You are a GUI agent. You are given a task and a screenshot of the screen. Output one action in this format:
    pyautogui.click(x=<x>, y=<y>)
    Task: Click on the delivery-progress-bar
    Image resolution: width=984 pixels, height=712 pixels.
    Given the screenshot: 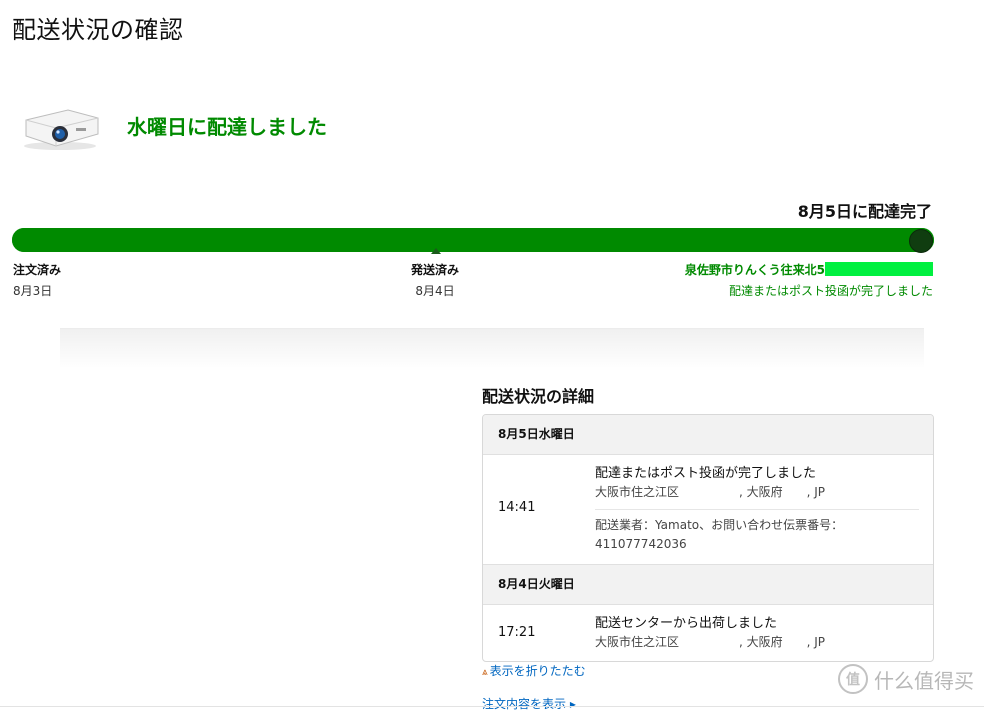 What is the action you would take?
    pyautogui.click(x=473, y=240)
    